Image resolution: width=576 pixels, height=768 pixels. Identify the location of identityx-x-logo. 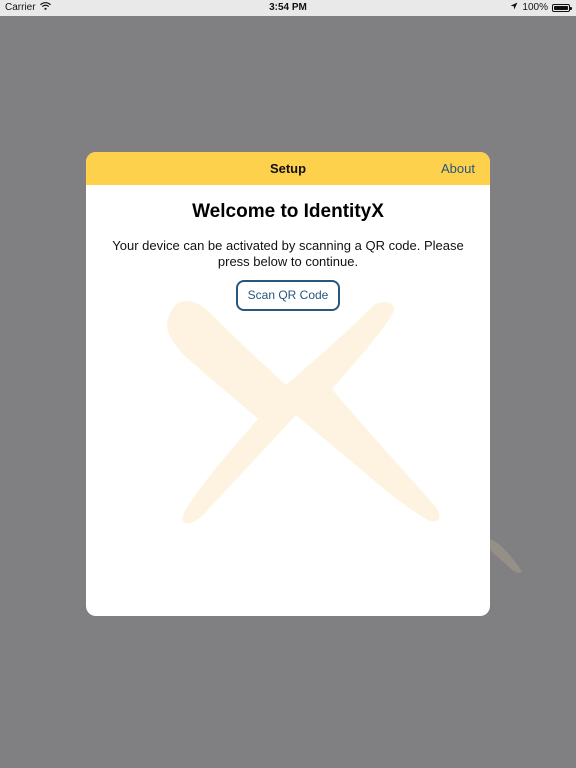
(303, 412).